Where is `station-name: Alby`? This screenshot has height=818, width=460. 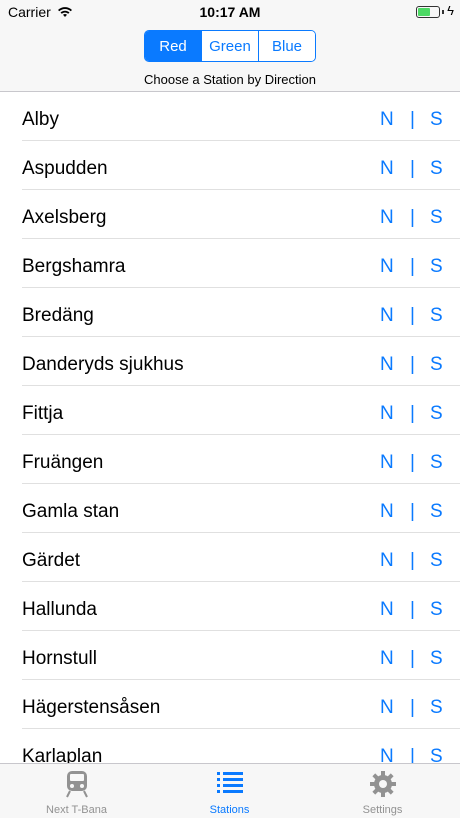
station-name: Alby is located at coordinates (40, 119).